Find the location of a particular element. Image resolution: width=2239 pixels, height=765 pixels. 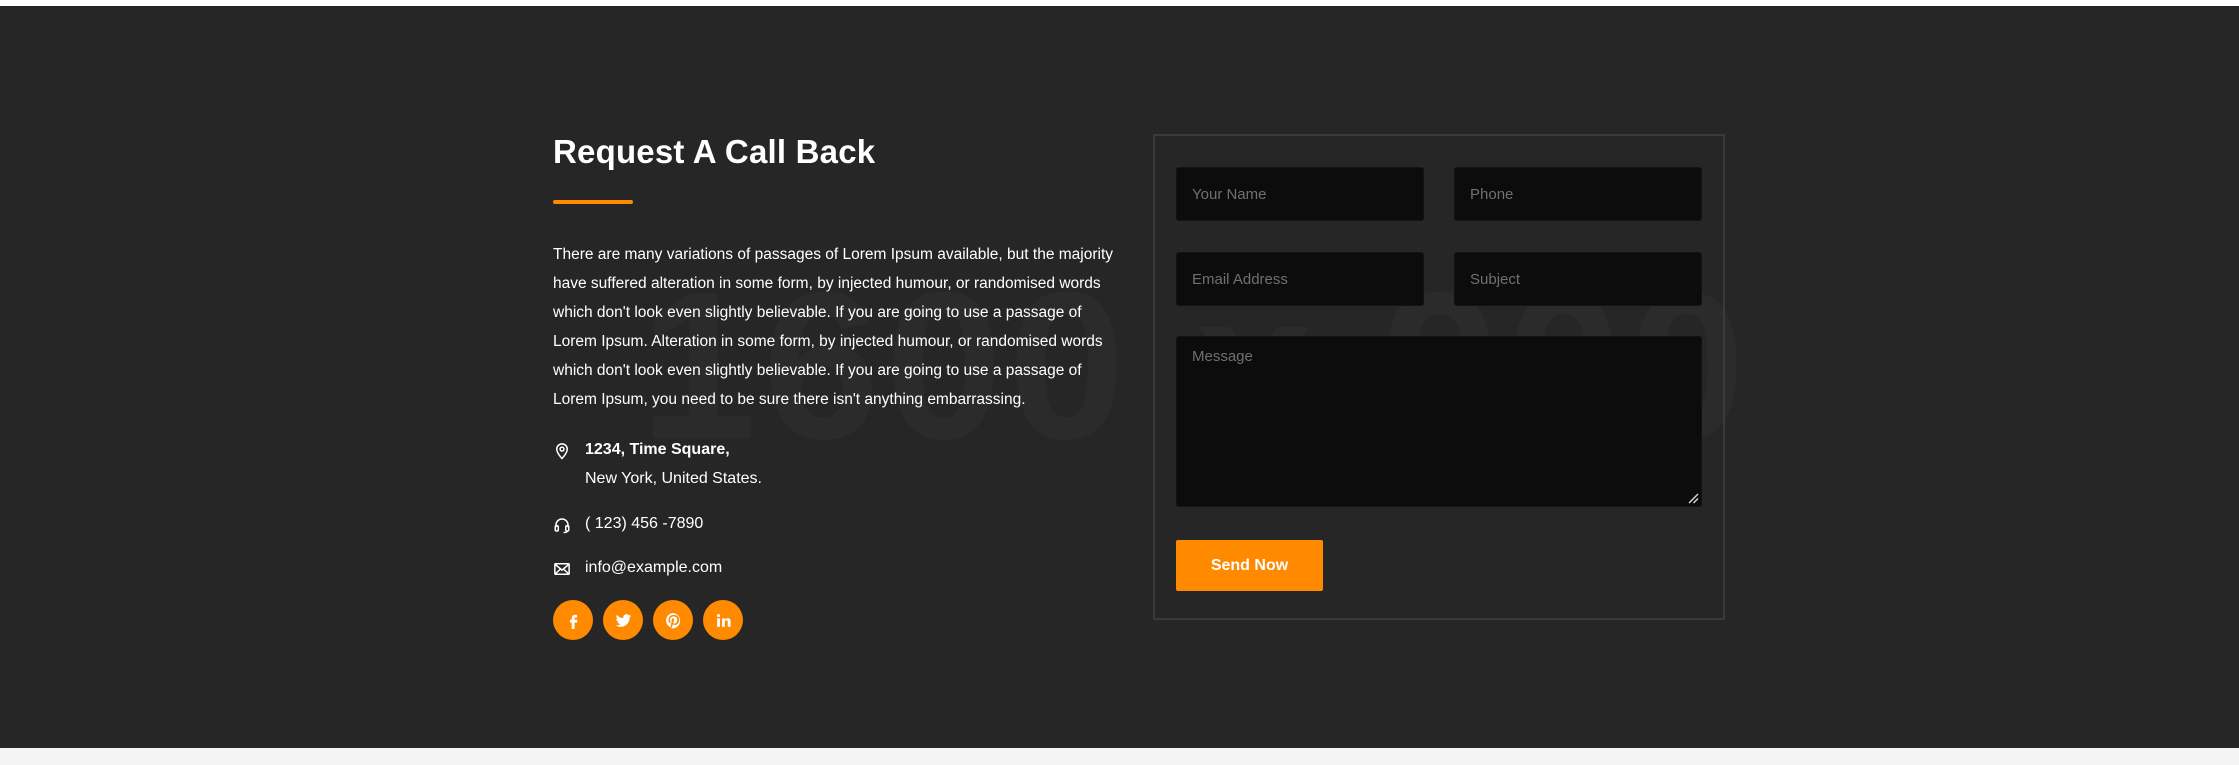

contact-phone: ( 123) 456 -7890 is located at coordinates (838, 523).